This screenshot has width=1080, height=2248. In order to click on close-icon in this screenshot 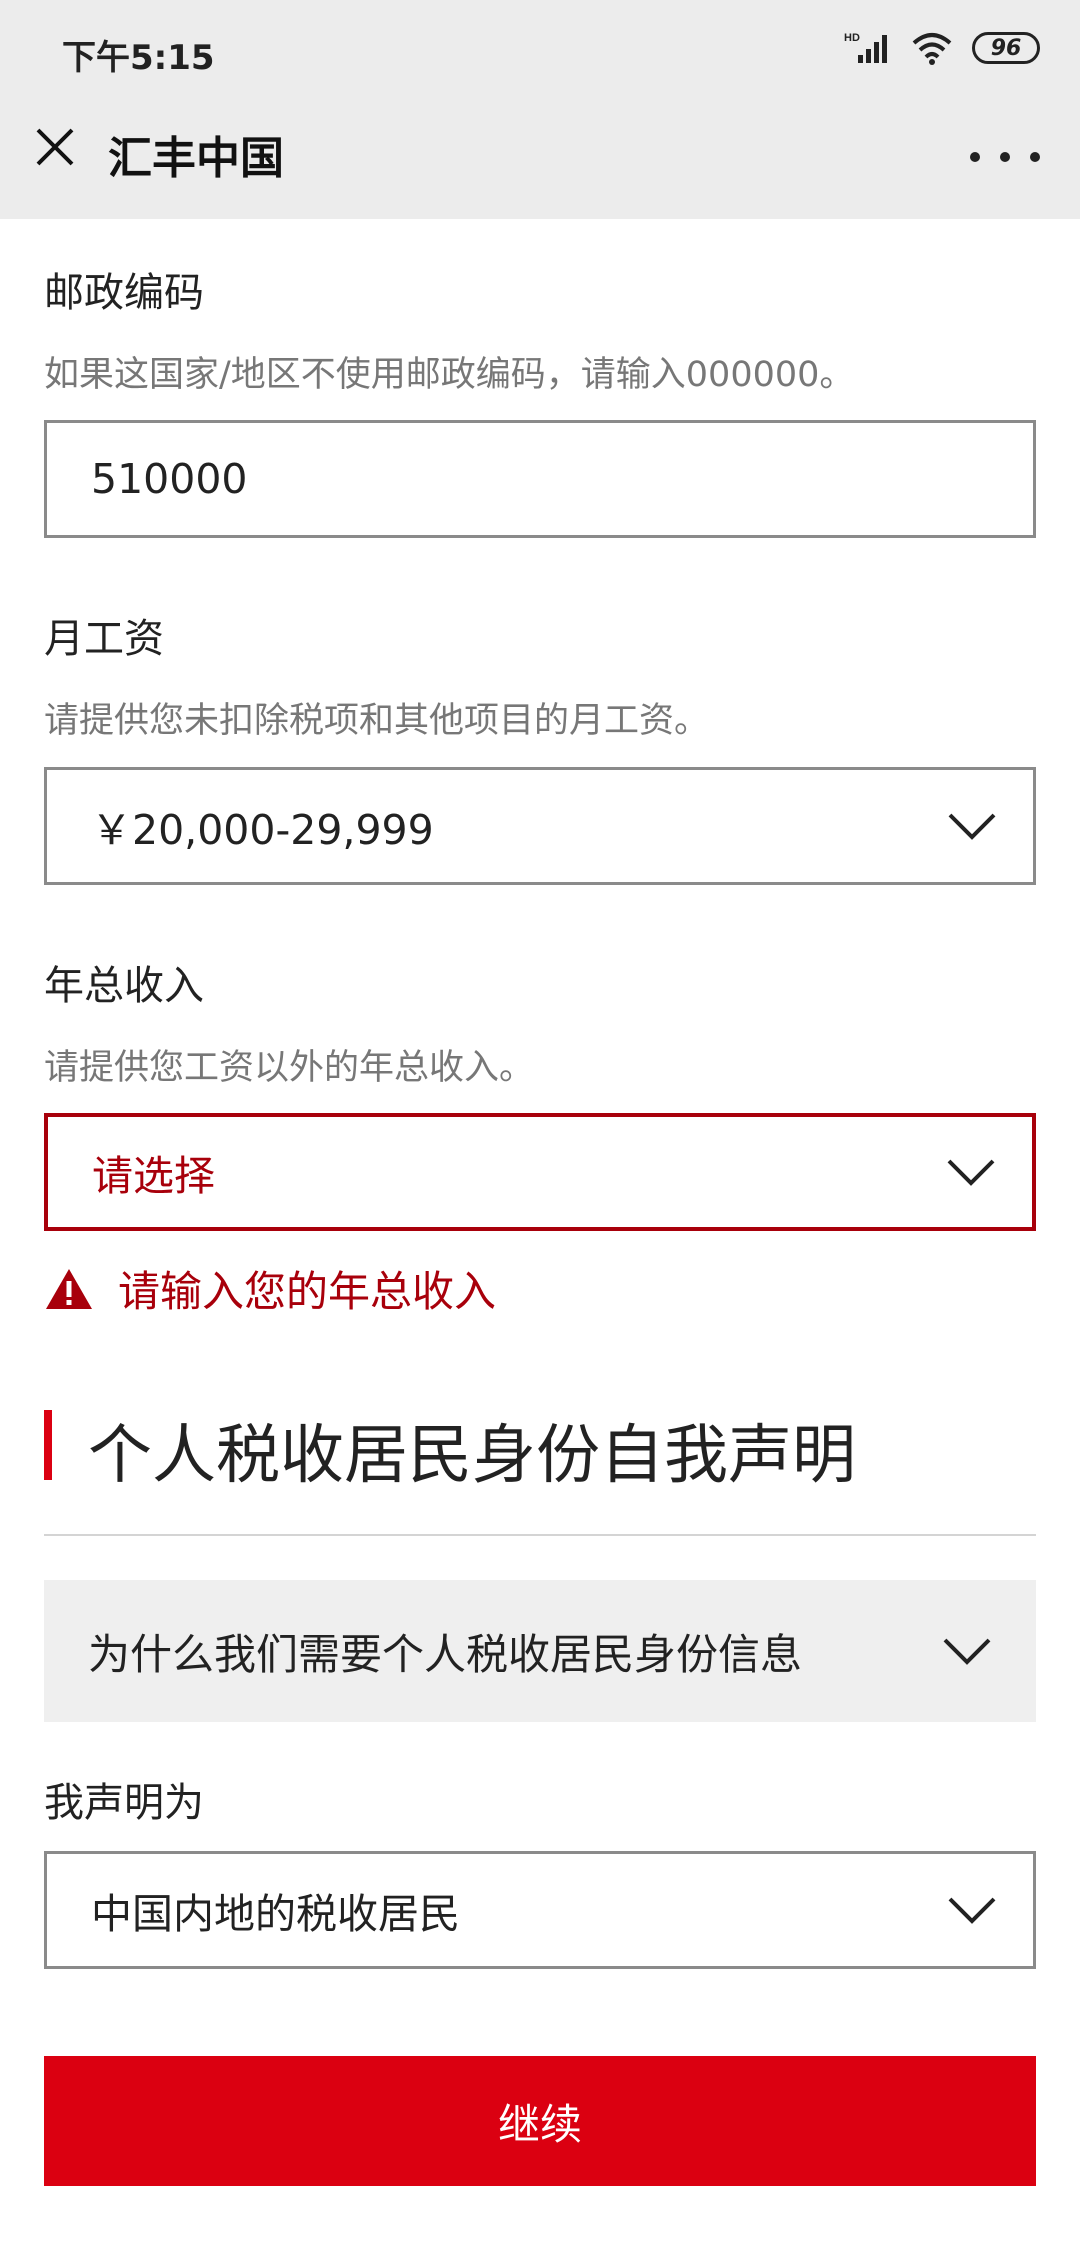, I will do `click(55, 147)`.